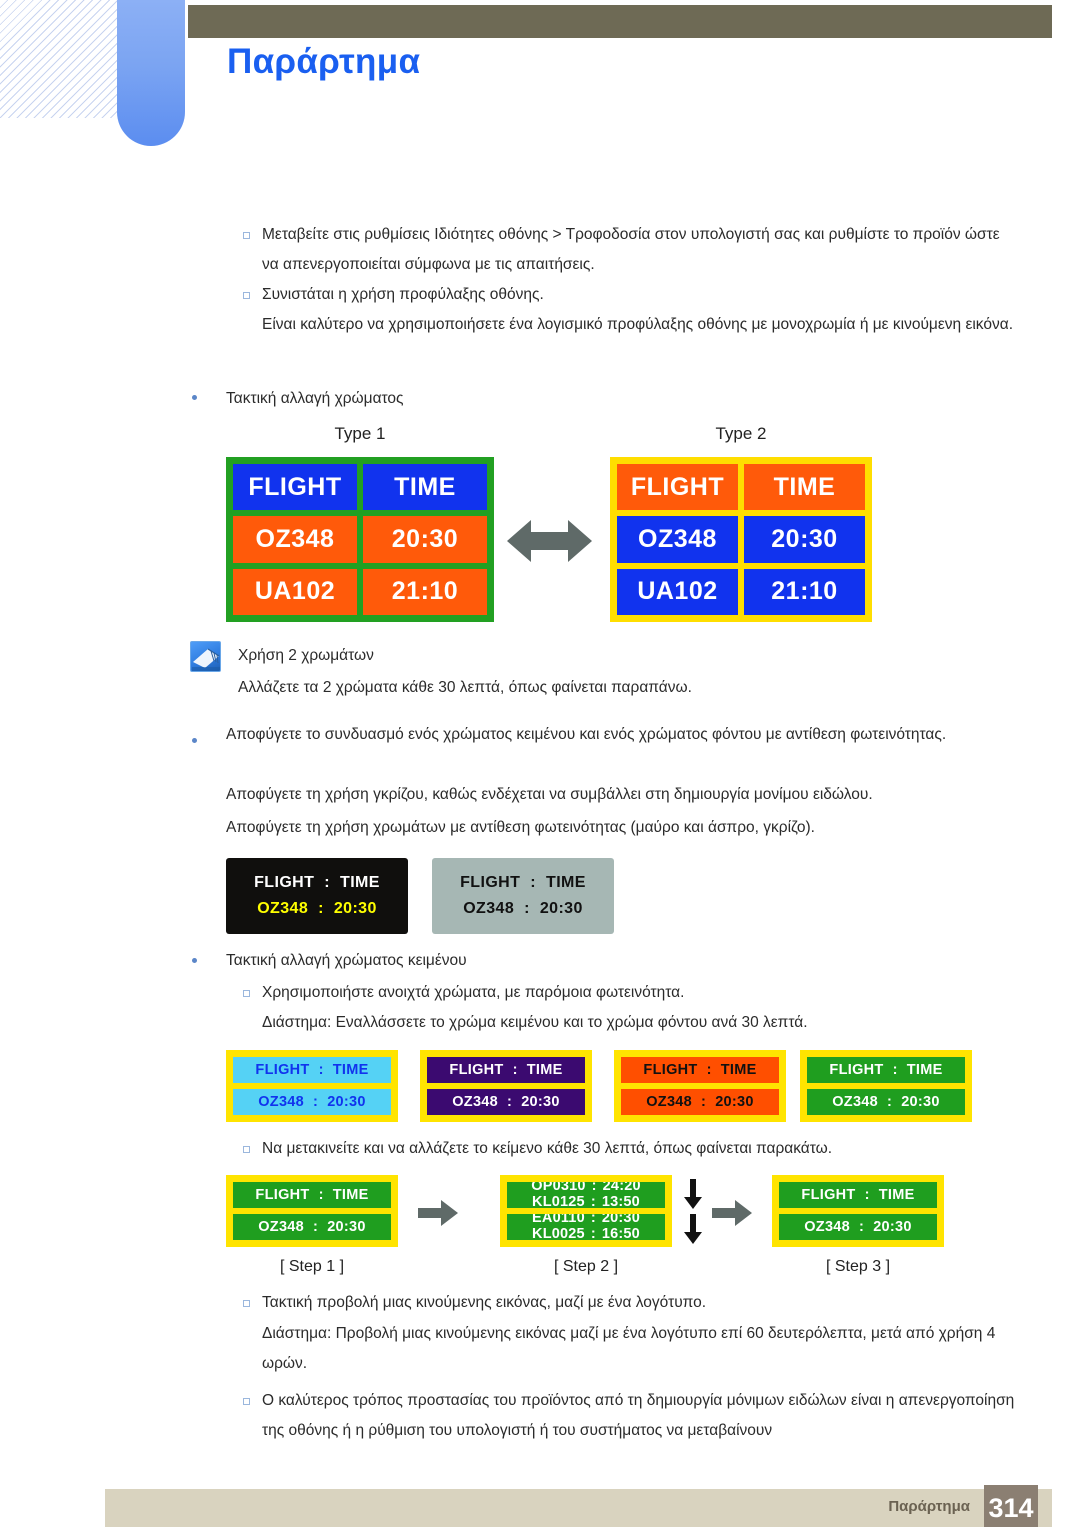 Image resolution: width=1080 pixels, height=1527 pixels. What do you see at coordinates (360, 539) in the screenshot?
I see `flight-board-type1: FLIGHT TIME OZ348 20:30 UA102 21:10` at bounding box center [360, 539].